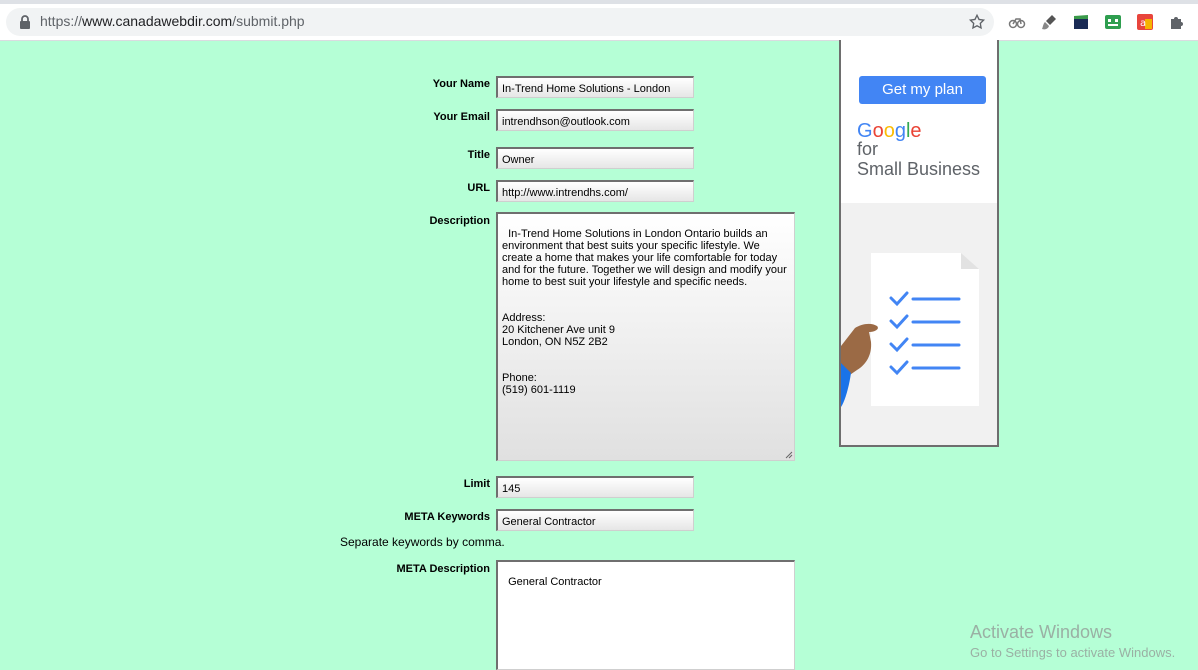 The height and width of the screenshot is (670, 1198). Describe the element at coordinates (1177, 22) in the screenshot. I see `extensions-puzzle-icon` at that location.